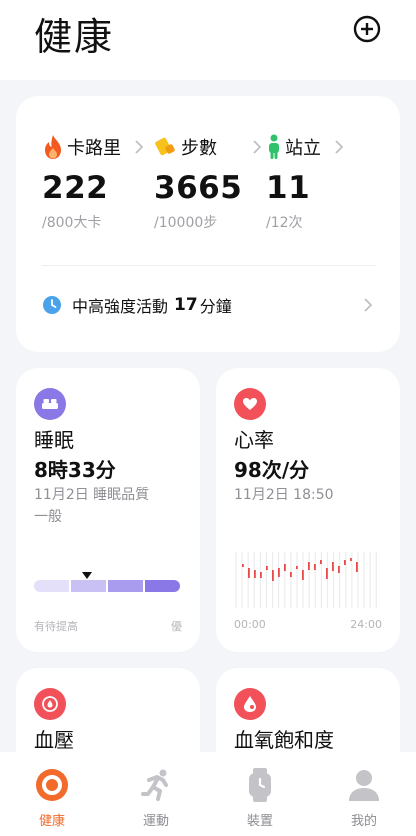  What do you see at coordinates (54, 440) in the screenshot?
I see `sleep-title: 睡眠` at bounding box center [54, 440].